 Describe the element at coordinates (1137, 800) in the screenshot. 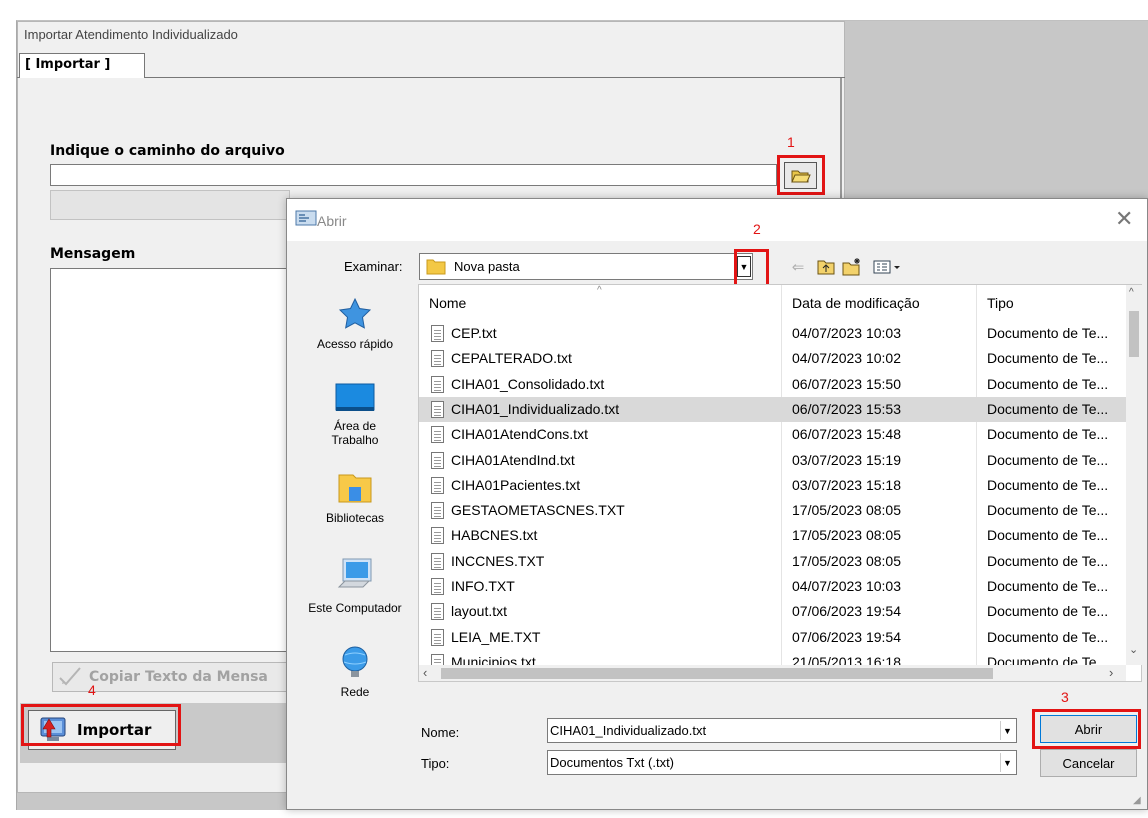

I see `resize-grip-icon: ◢` at that location.